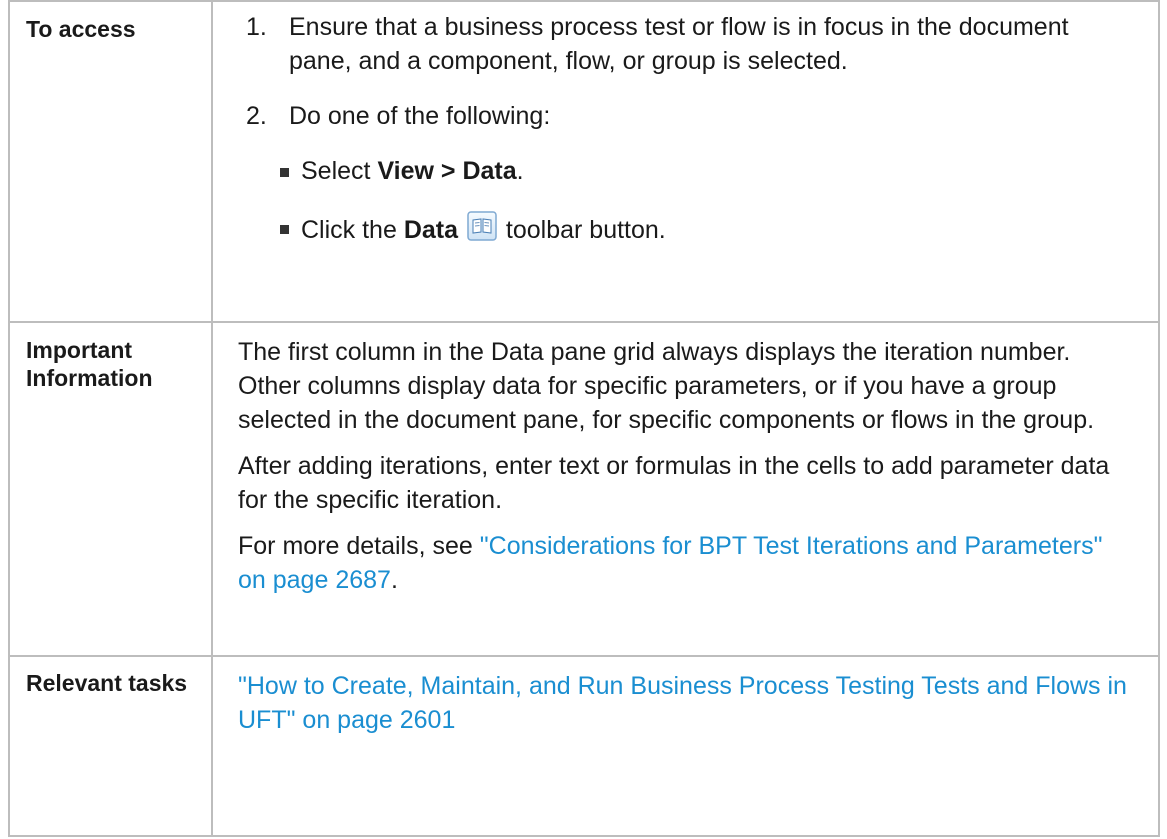 This screenshot has height=839, width=1167. I want to click on step-text: Do one of the following:, so click(420, 116).